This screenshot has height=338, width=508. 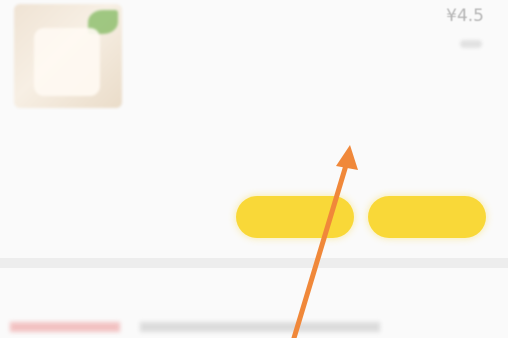 I want to click on next-order-tag, so click(x=65, y=327).